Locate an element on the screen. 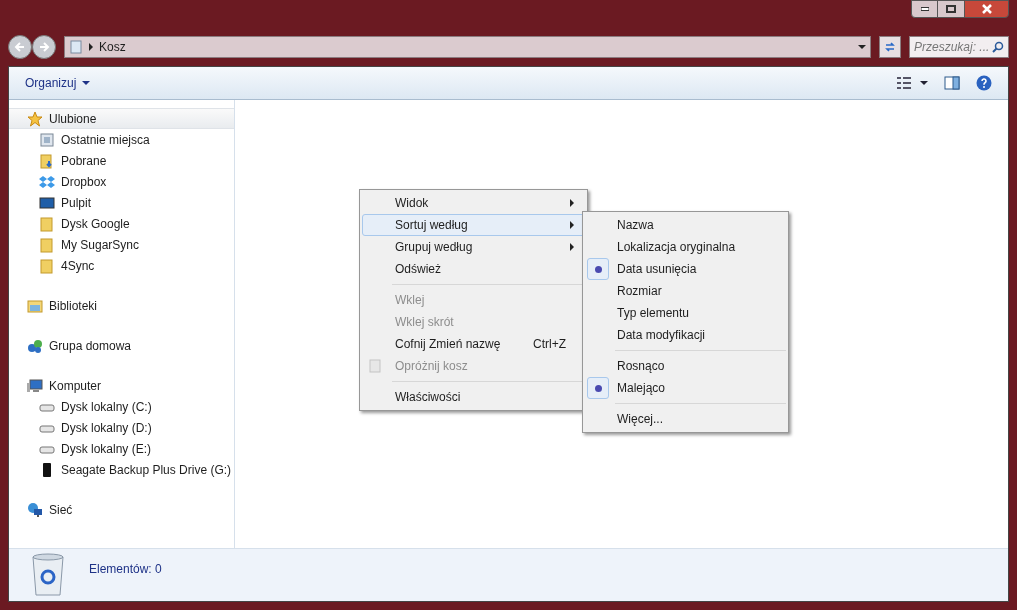 This screenshot has width=1017, height=610. homegroup-icon is located at coordinates (35, 345).